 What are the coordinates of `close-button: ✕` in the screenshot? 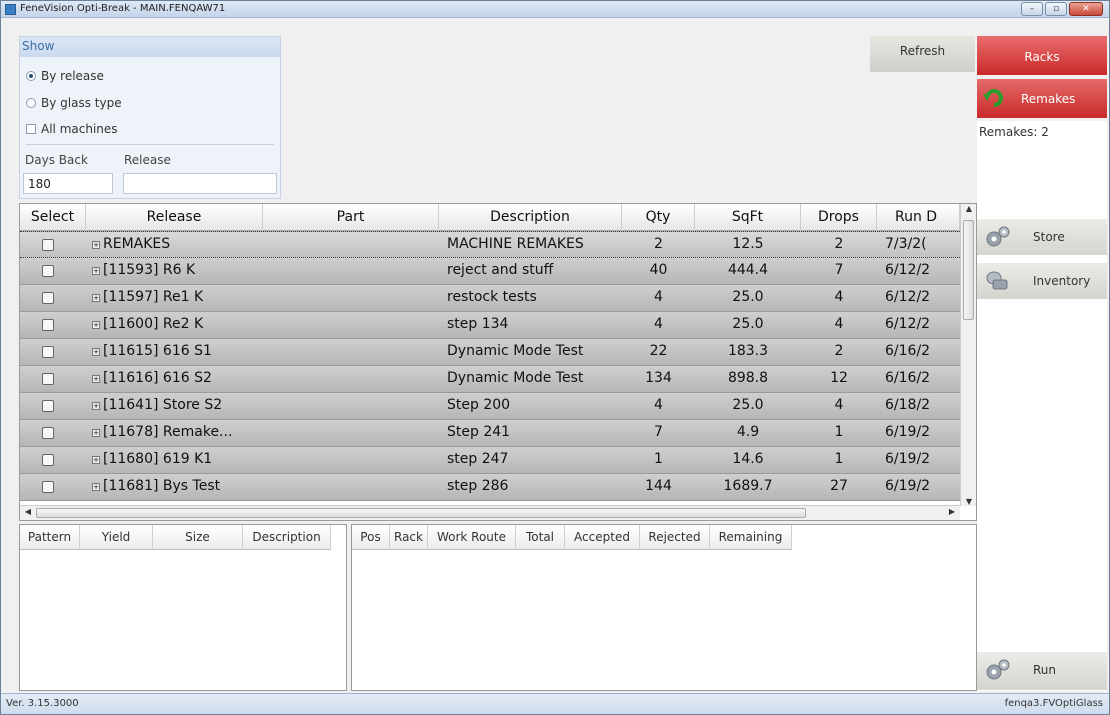 It's located at (1086, 9).